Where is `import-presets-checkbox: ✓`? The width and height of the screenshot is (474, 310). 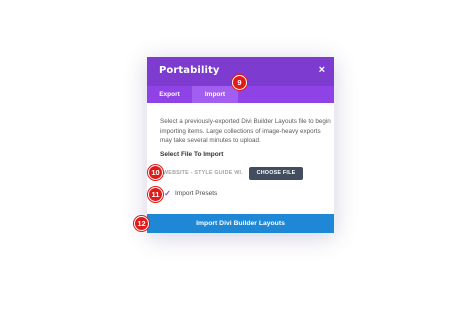
import-presets-checkbox: ✓ is located at coordinates (167, 193).